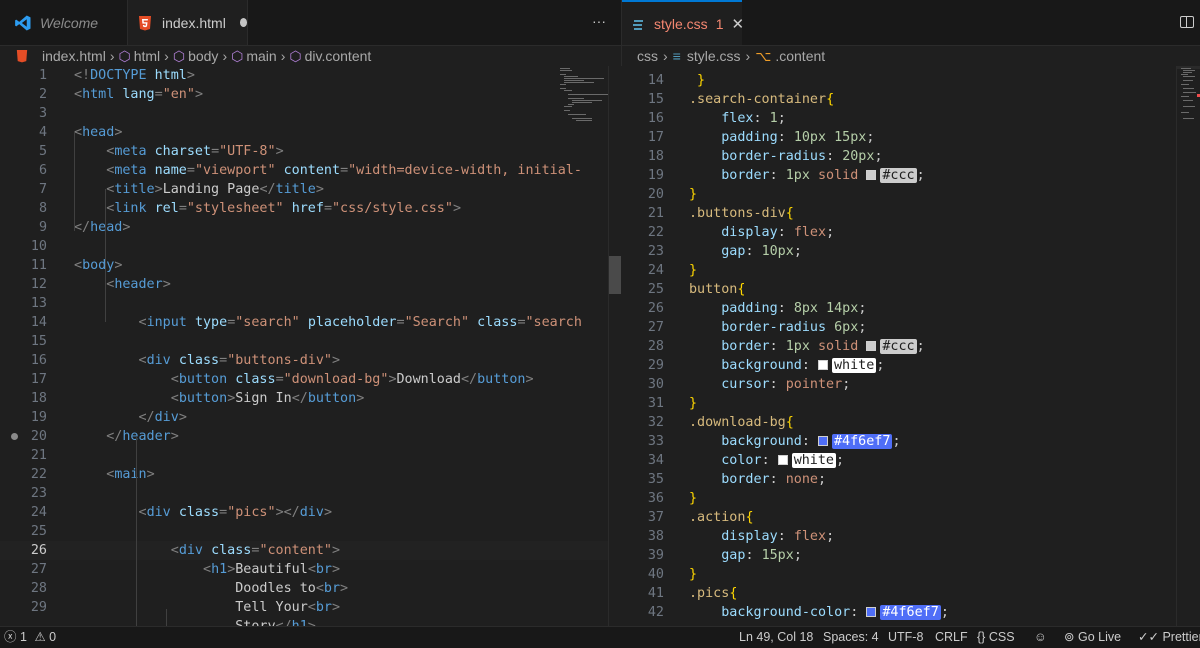 Image resolution: width=1200 pixels, height=648 pixels. What do you see at coordinates (304, 493) in the screenshot?
I see `code-line: 23` at bounding box center [304, 493].